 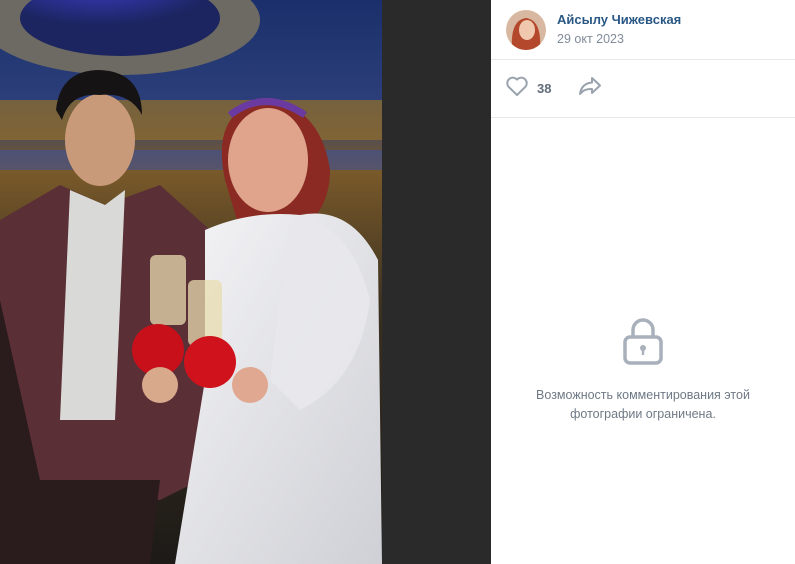 What do you see at coordinates (517, 88) in the screenshot?
I see `heart-outline-icon` at bounding box center [517, 88].